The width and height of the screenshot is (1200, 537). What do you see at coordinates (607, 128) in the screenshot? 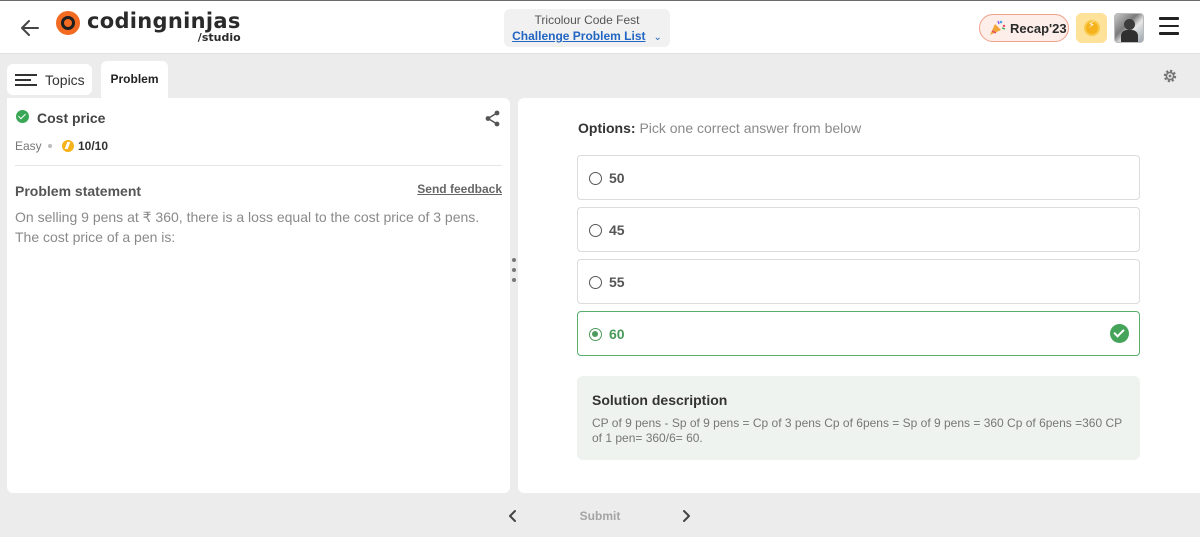
I see `options-label: Options:` at bounding box center [607, 128].